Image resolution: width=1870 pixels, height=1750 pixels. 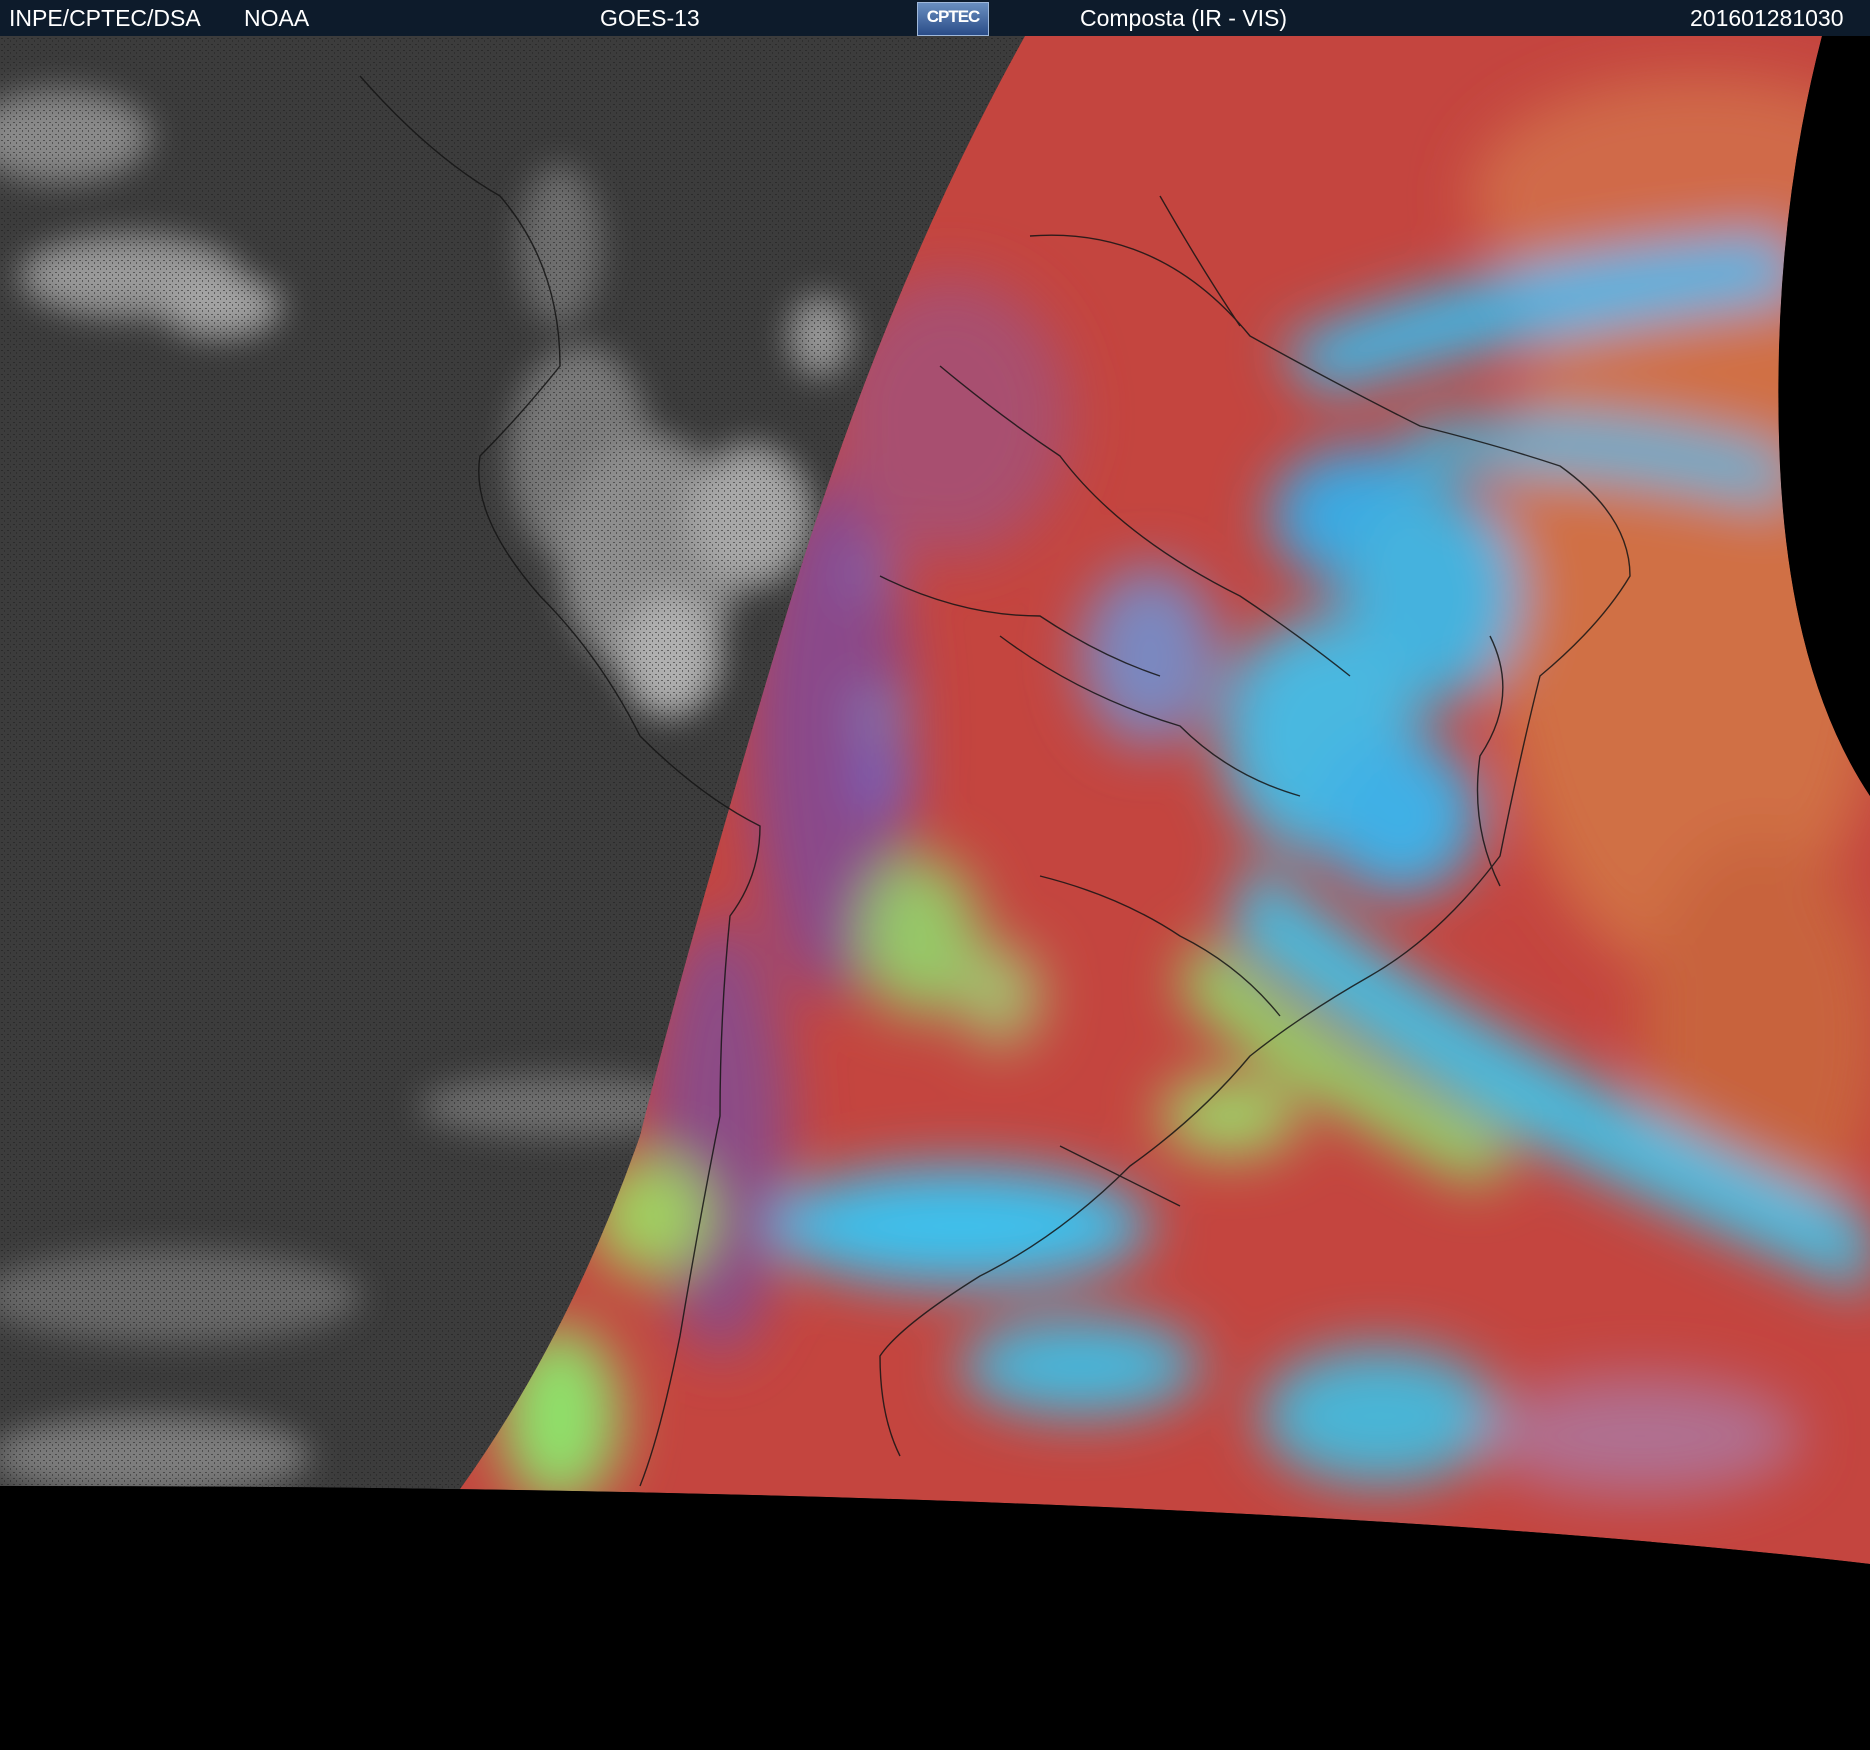 I want to click on source-label: INPE/CPTEC/DSA, so click(x=105, y=18).